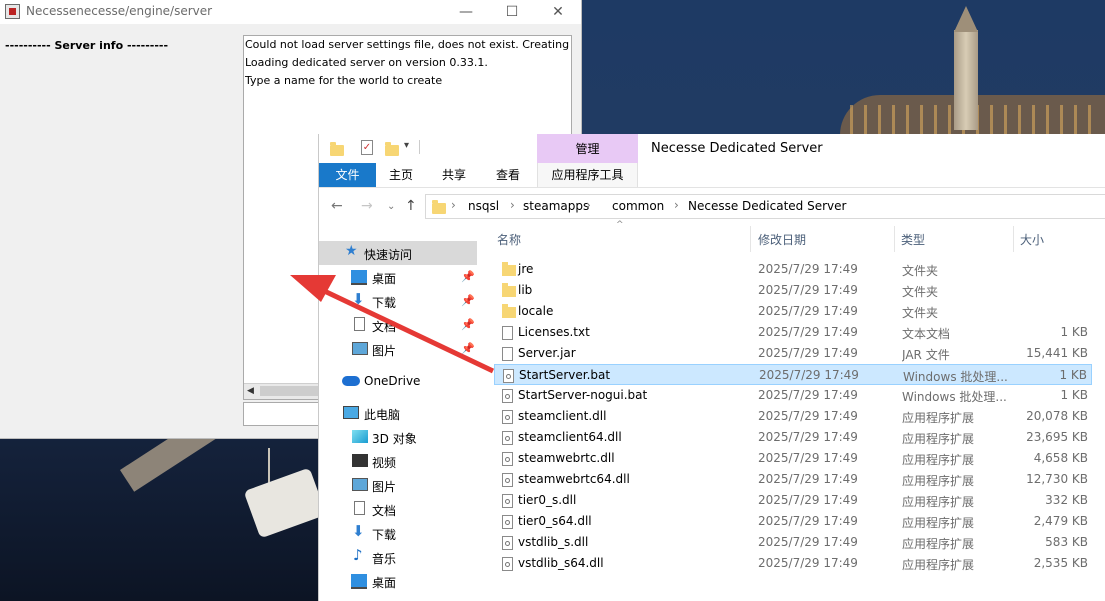  What do you see at coordinates (398, 485) in the screenshot?
I see `nav-item-pictures-pc: 图片` at bounding box center [398, 485].